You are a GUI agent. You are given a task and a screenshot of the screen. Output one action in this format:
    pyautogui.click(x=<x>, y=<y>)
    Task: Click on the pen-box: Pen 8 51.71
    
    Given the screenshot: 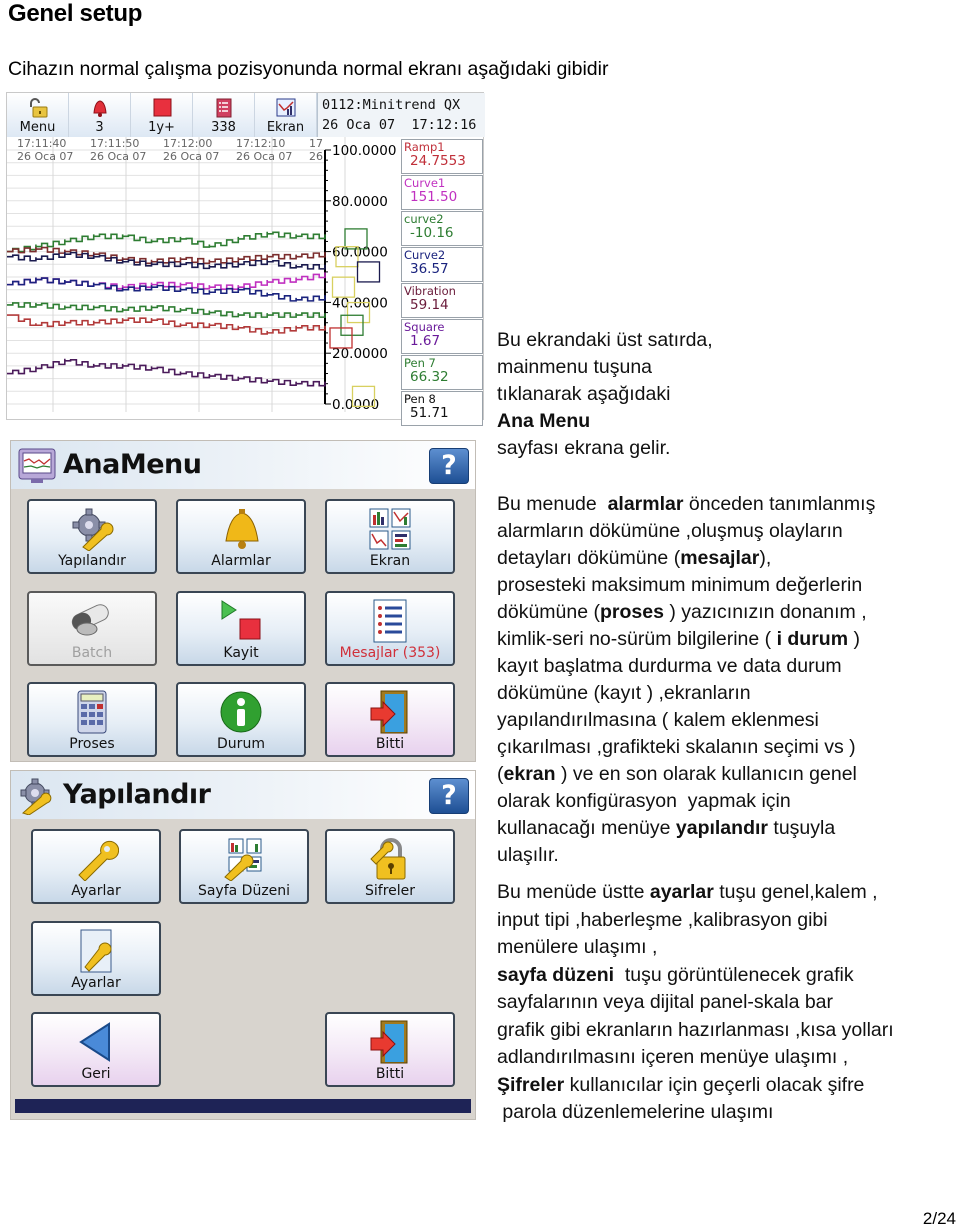 What is the action you would take?
    pyautogui.click(x=442, y=408)
    